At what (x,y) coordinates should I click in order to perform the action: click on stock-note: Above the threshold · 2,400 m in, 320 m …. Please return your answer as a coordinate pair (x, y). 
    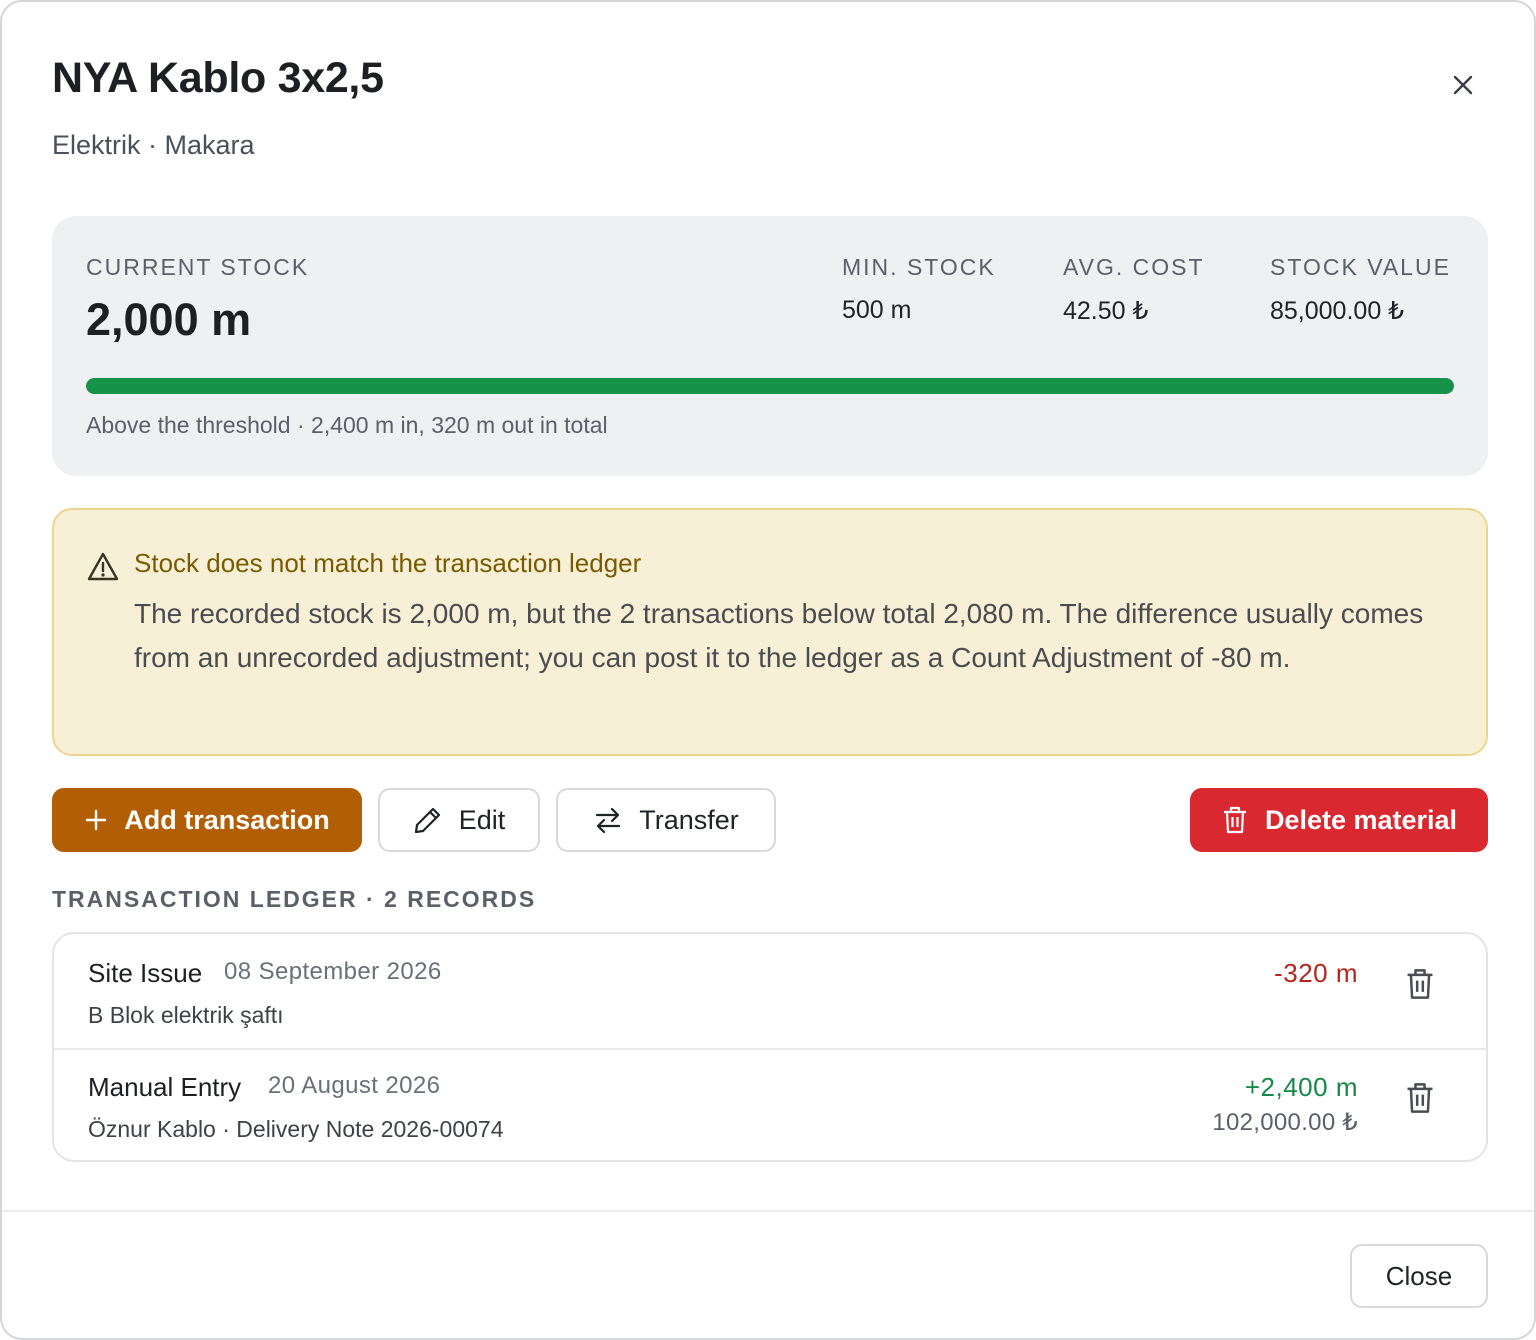
    Looking at the image, I should click on (347, 425).